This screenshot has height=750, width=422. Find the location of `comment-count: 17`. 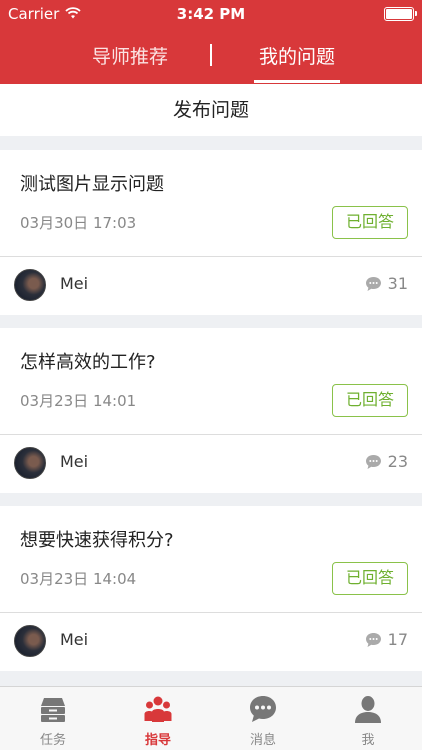

comment-count: 17 is located at coordinates (386, 639).